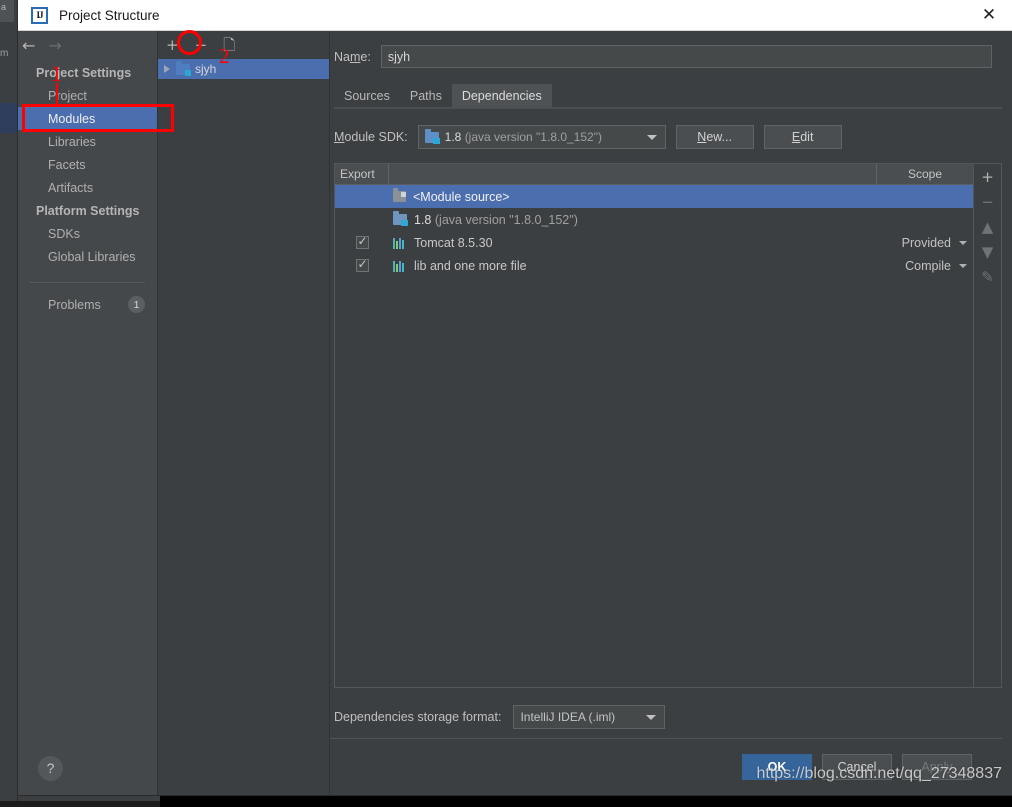  I want to click on module-tree-node-sjyh: sjyh, so click(243, 69).